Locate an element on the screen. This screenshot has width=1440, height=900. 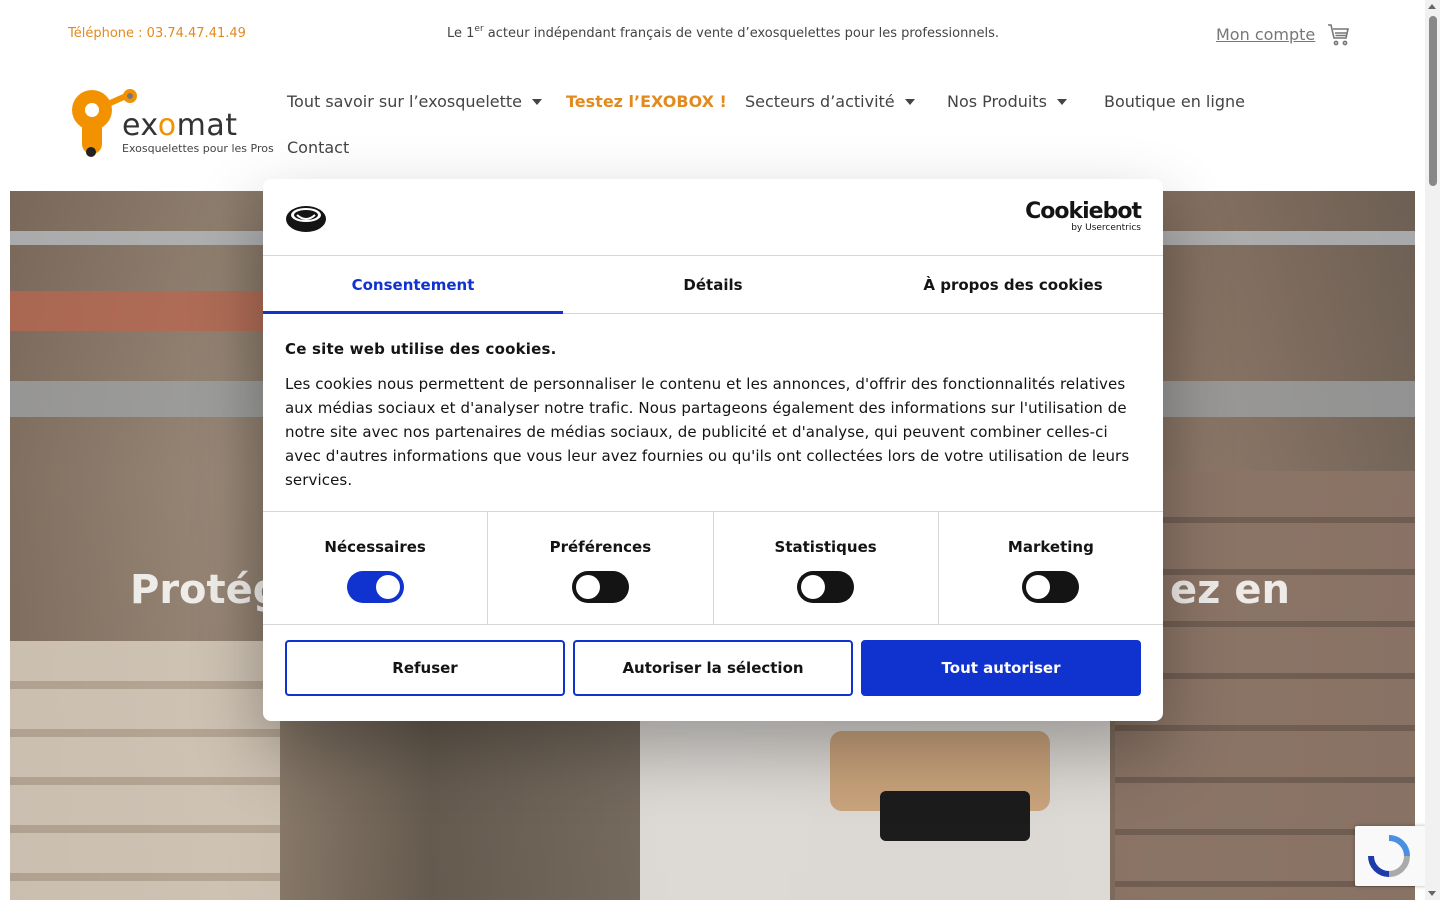
scroll-down-arrow-icon is located at coordinates (1432, 893).